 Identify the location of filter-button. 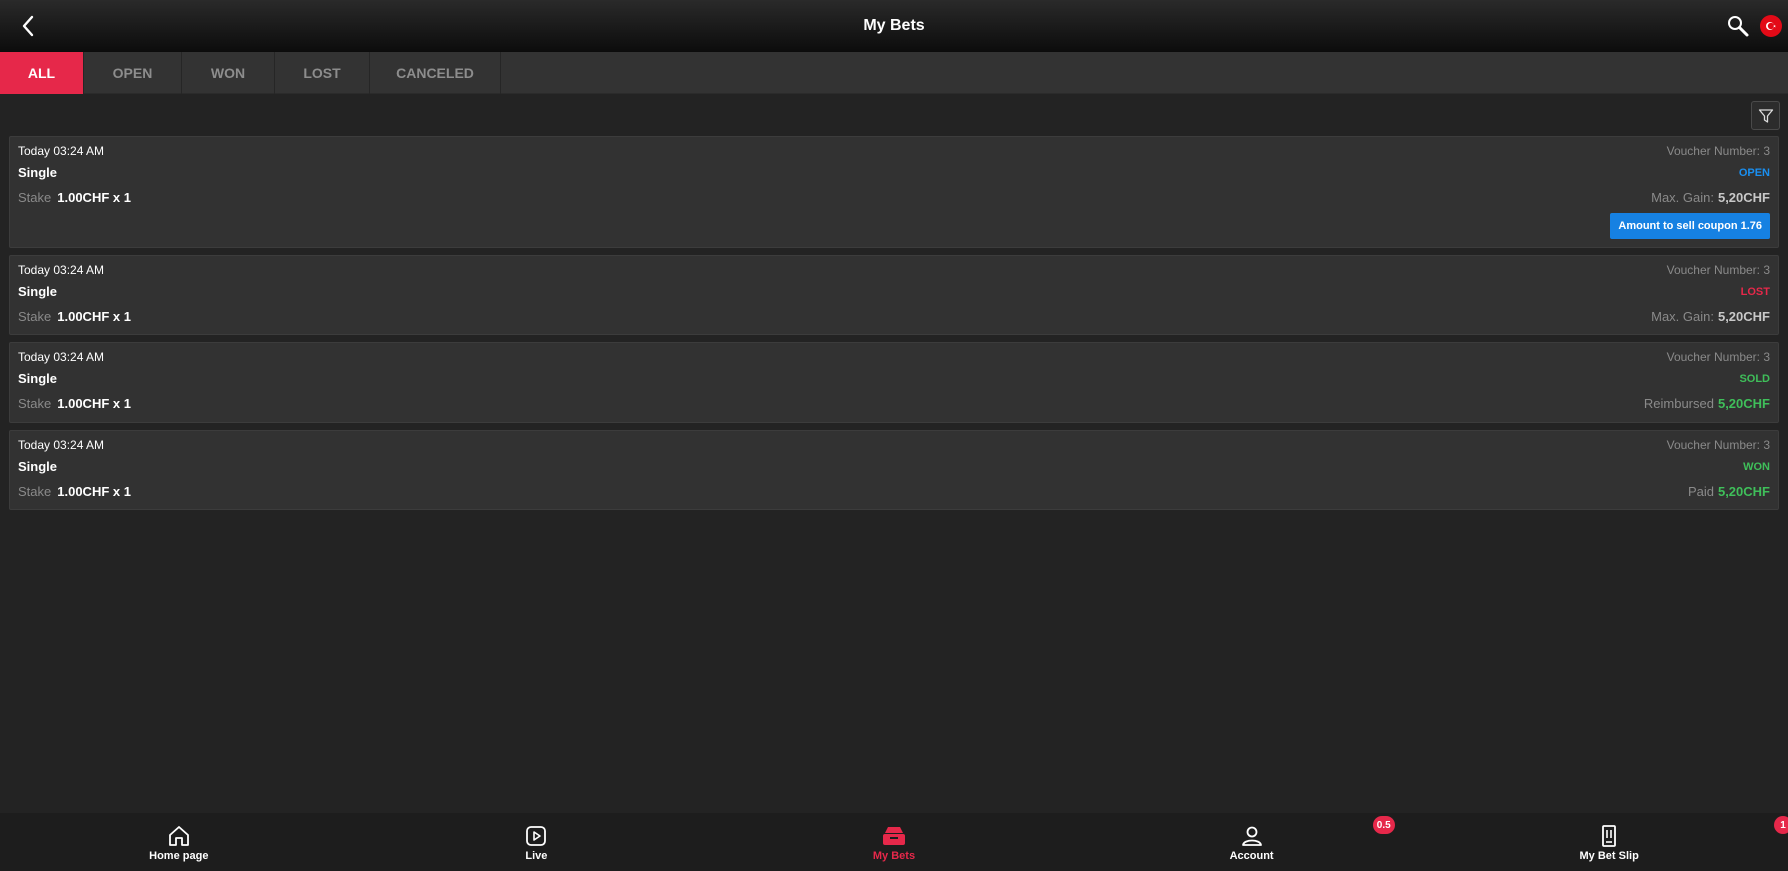
(1765, 115).